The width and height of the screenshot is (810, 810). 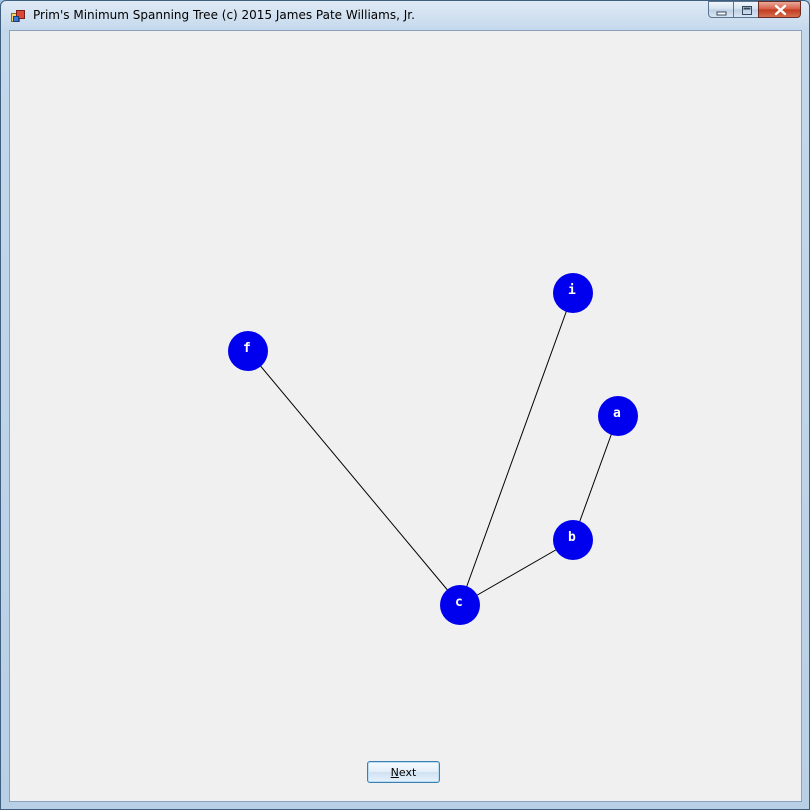 What do you see at coordinates (407, 772) in the screenshot?
I see `next-button-label: ext` at bounding box center [407, 772].